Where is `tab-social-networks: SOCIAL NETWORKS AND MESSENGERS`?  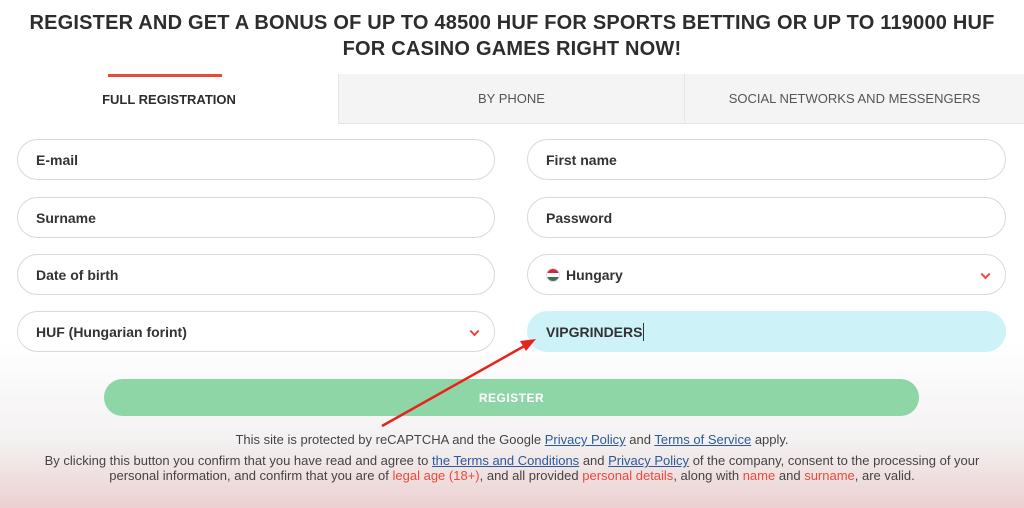
tab-social-networks: SOCIAL NETWORKS AND MESSENGERS is located at coordinates (854, 99).